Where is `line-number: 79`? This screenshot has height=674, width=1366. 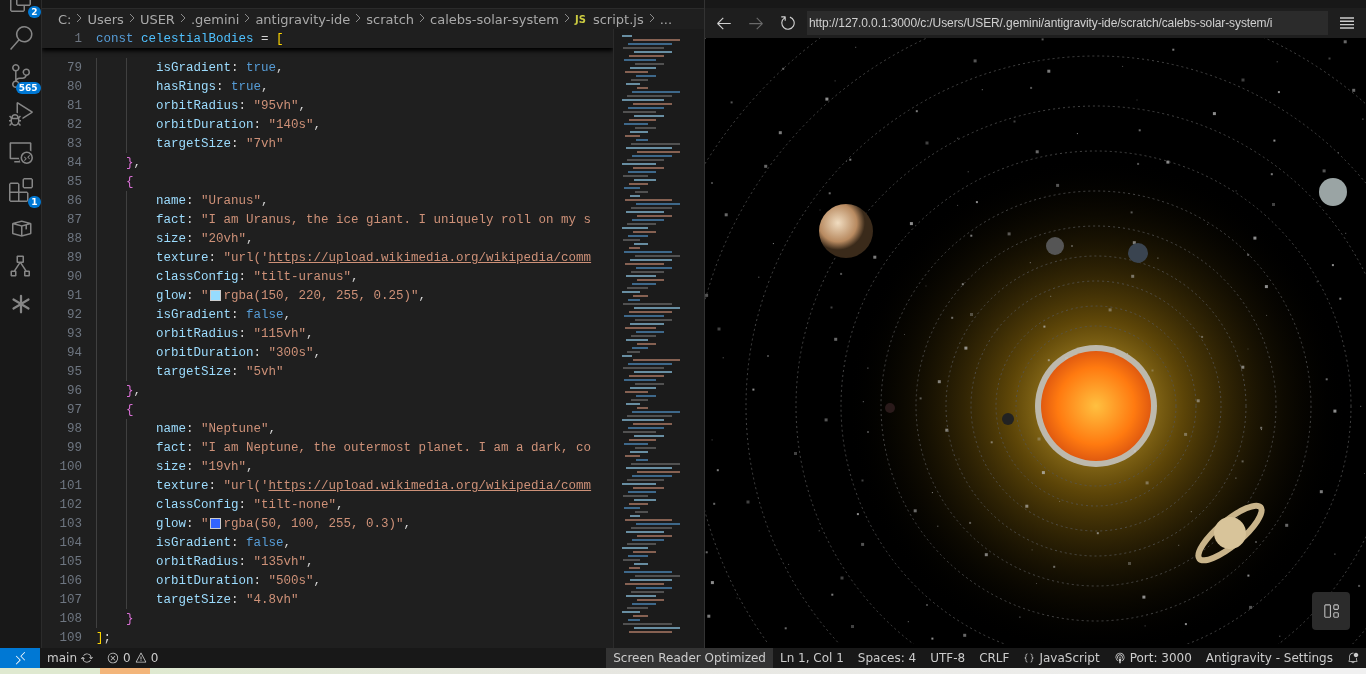 line-number: 79 is located at coordinates (74, 67).